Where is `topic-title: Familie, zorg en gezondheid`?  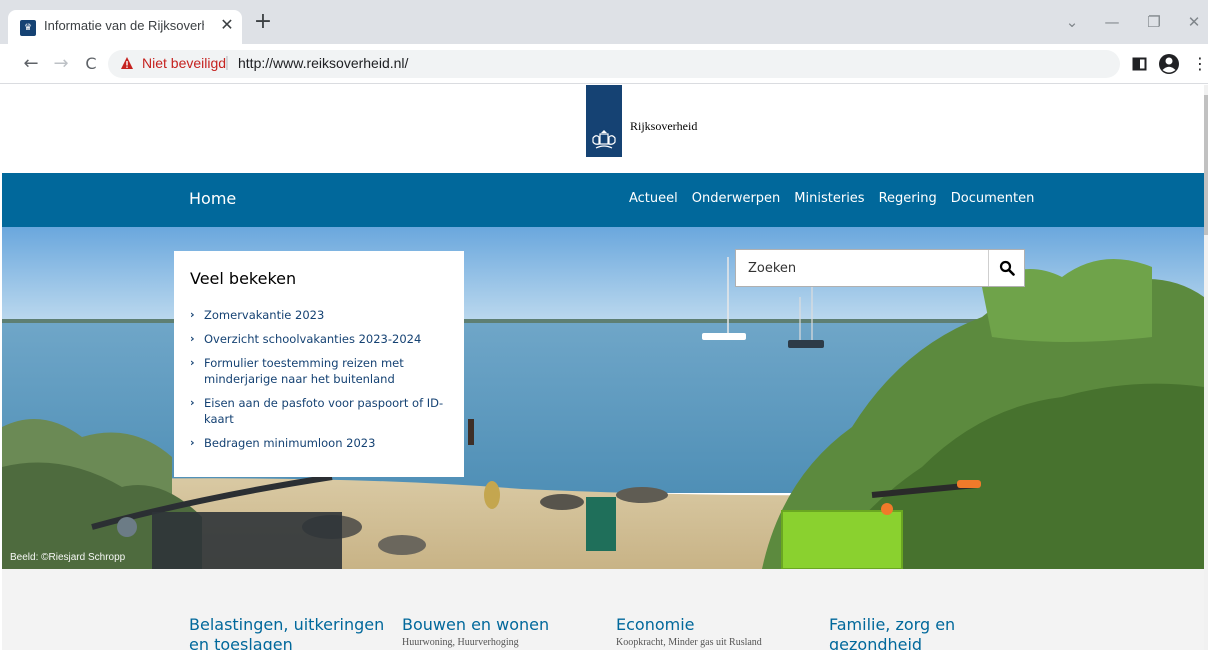
topic-title: Familie, zorg en gezondheid is located at coordinates (909, 632).